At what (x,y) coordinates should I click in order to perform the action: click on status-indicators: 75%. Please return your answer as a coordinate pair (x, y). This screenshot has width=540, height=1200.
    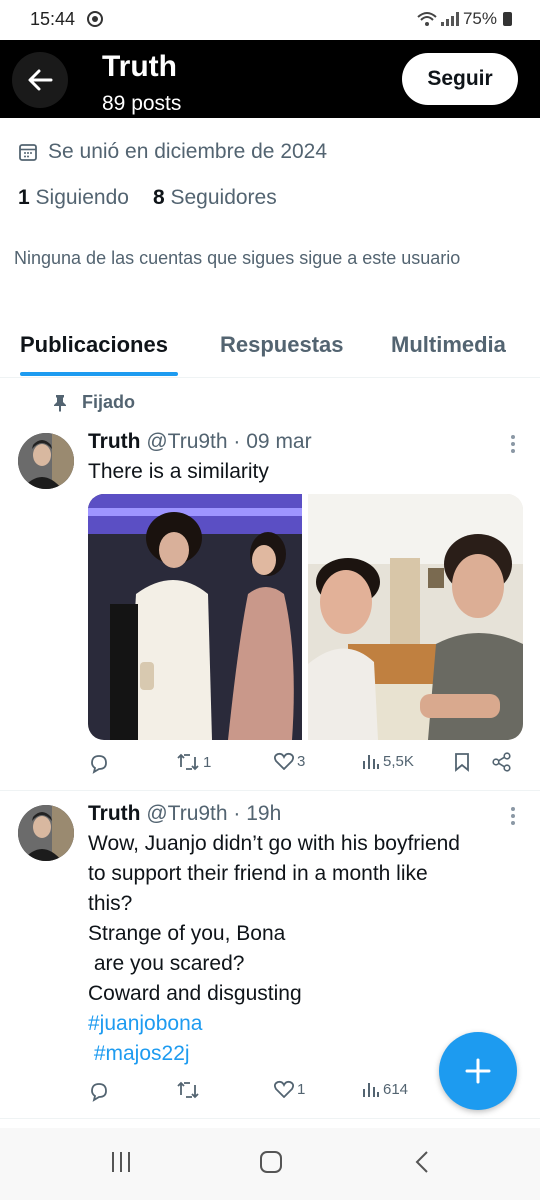
    Looking at the image, I should click on (464, 19).